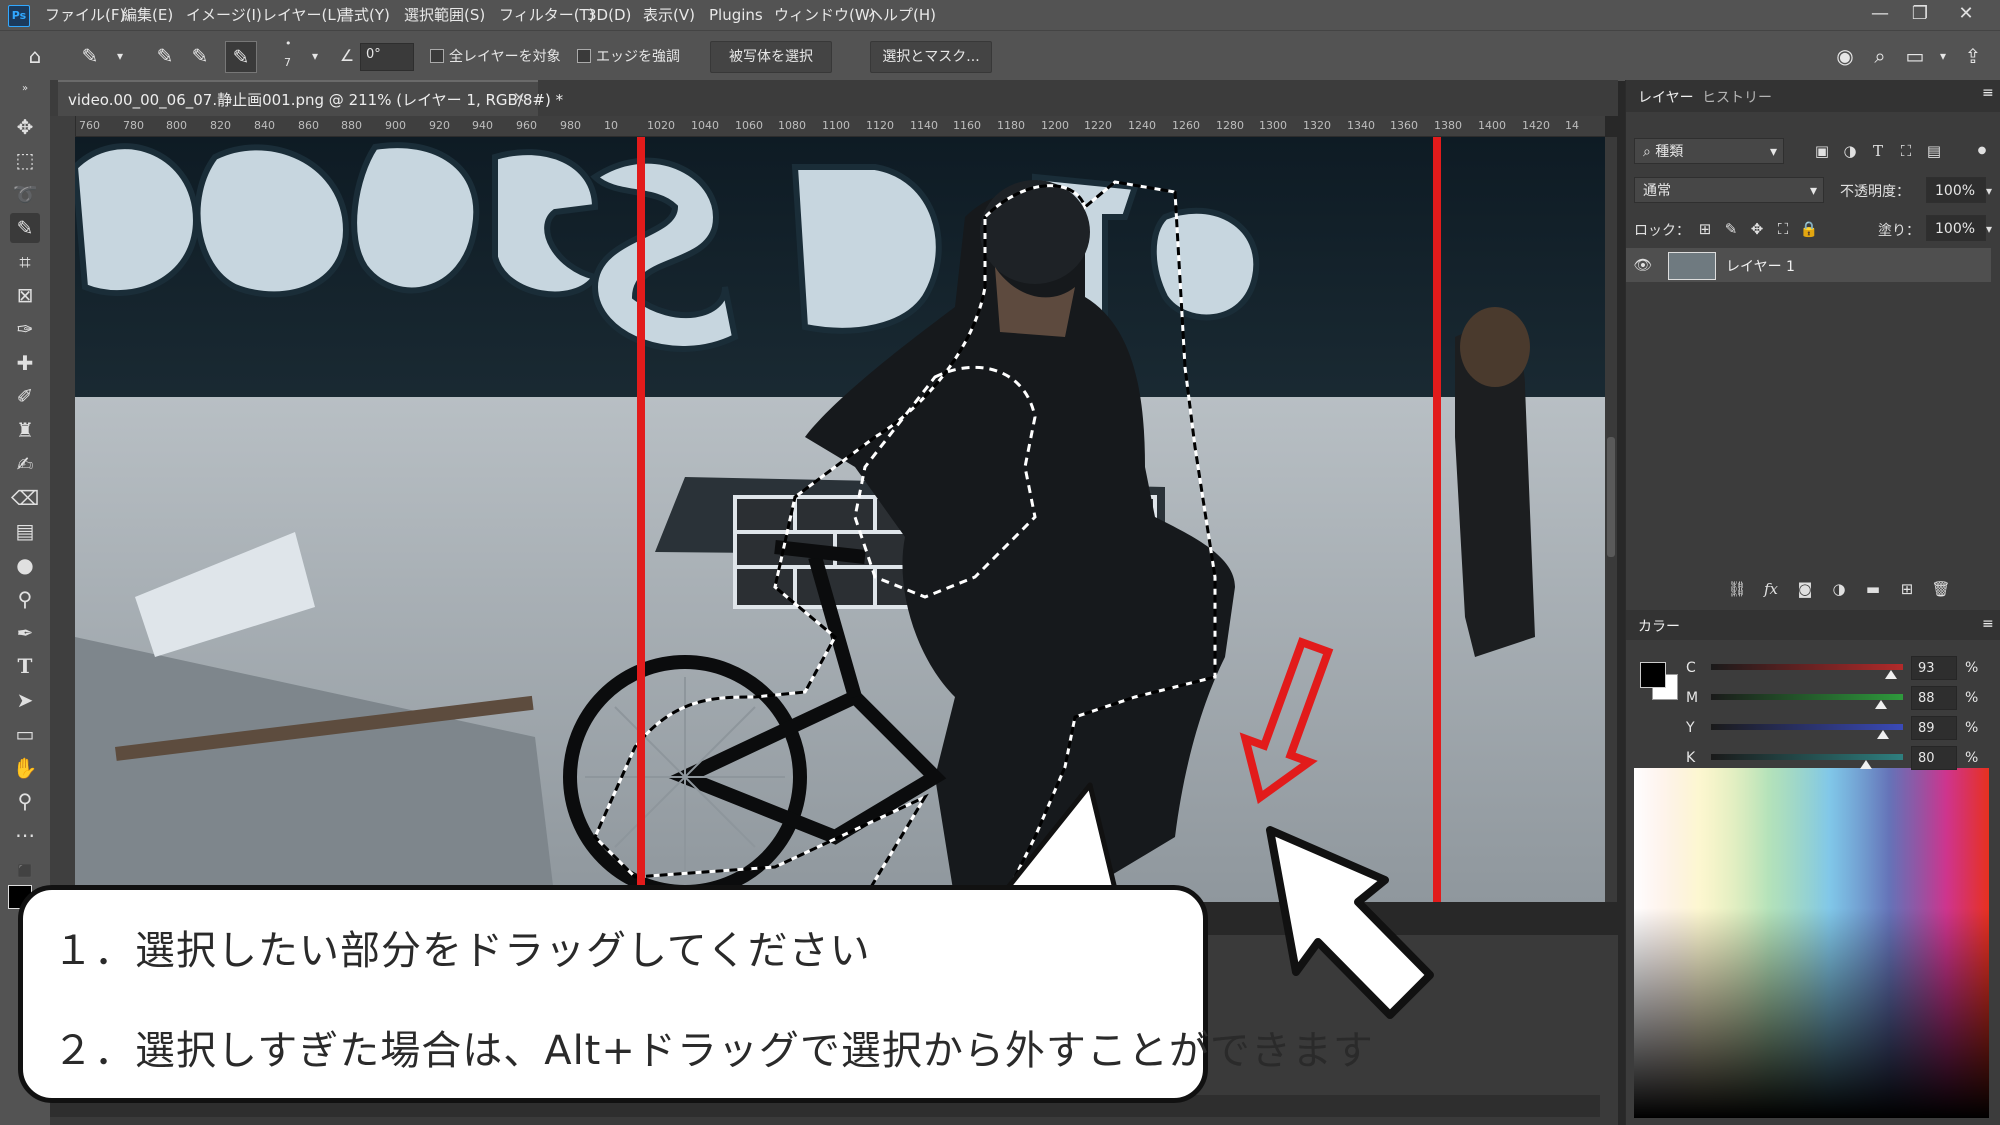 This screenshot has height=1125, width=2000. Describe the element at coordinates (519, 97) in the screenshot. I see `close-tab-icon: ×` at that location.